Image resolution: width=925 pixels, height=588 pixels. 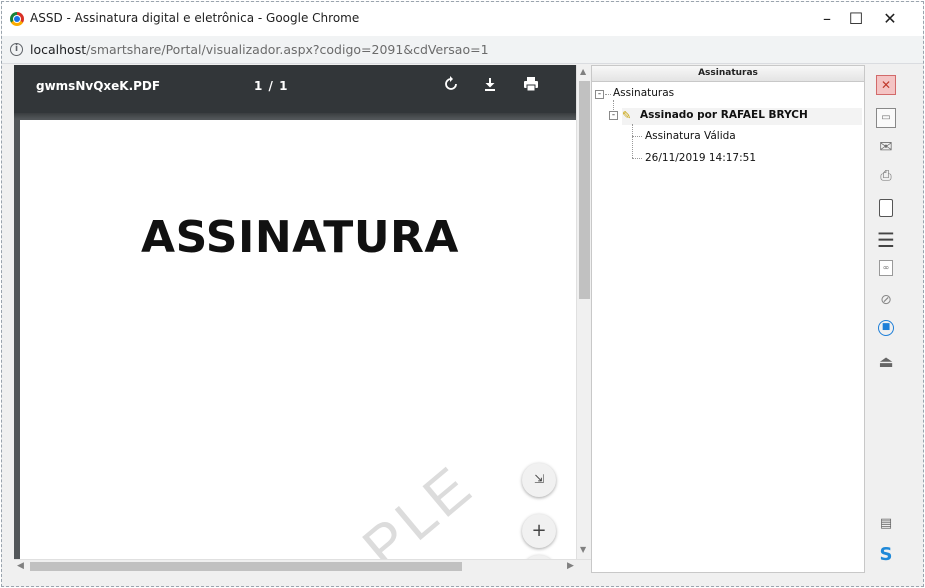 What do you see at coordinates (886, 176) in the screenshot?
I see `print-icon: ⎙` at bounding box center [886, 176].